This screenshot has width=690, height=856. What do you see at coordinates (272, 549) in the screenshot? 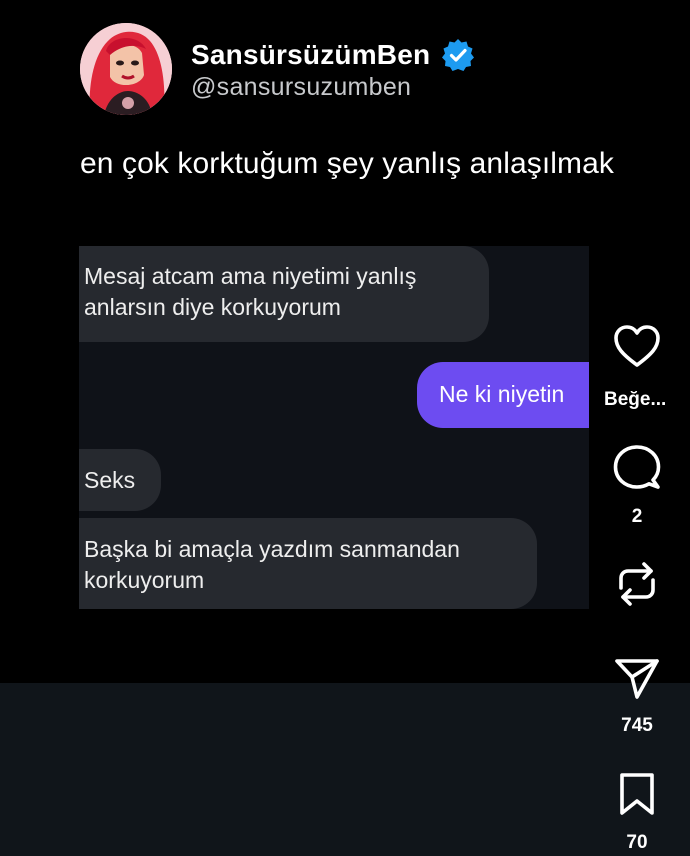
I see `message-line: Başka bi amaçla yazdım sanmandan` at bounding box center [272, 549].